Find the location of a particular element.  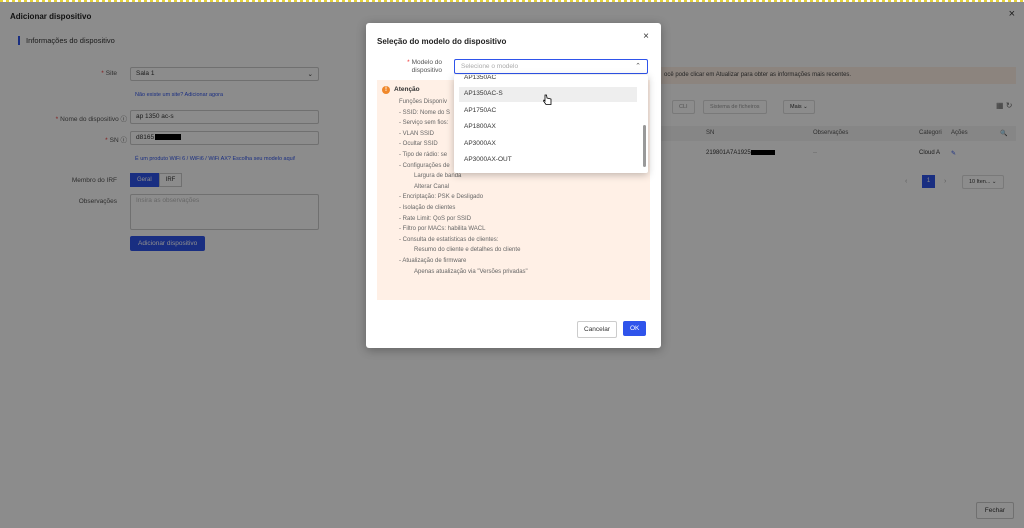

model-option: AP1750AC is located at coordinates (548, 111).